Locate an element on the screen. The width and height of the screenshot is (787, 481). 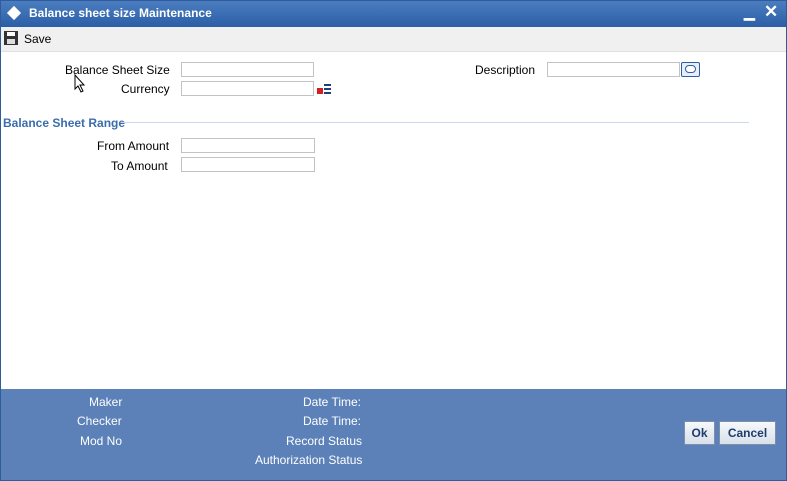
diamond-icon is located at coordinates (14, 13).